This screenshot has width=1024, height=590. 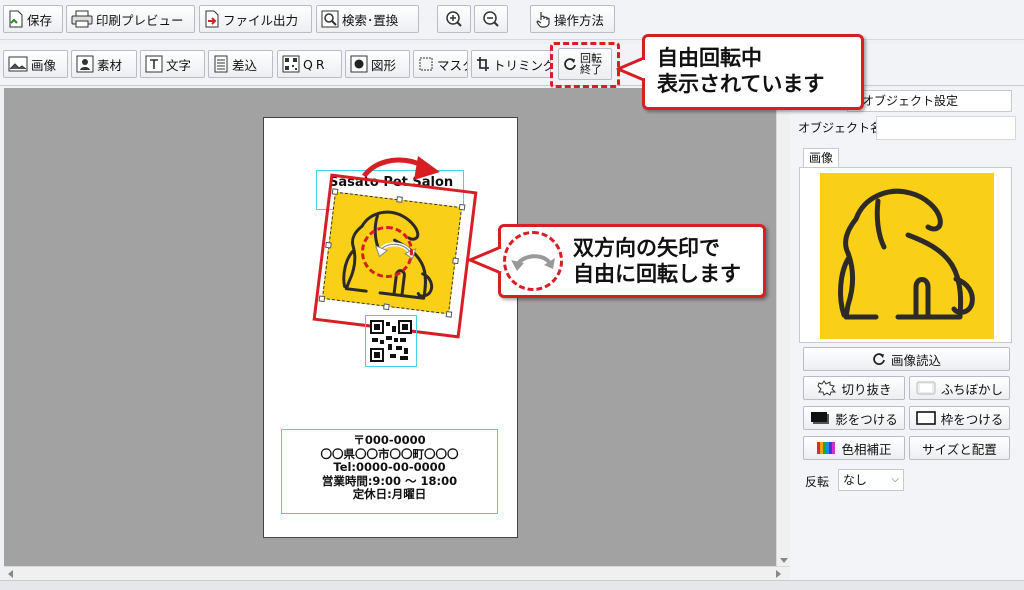 What do you see at coordinates (154, 64) in the screenshot?
I see `text-icon` at bounding box center [154, 64].